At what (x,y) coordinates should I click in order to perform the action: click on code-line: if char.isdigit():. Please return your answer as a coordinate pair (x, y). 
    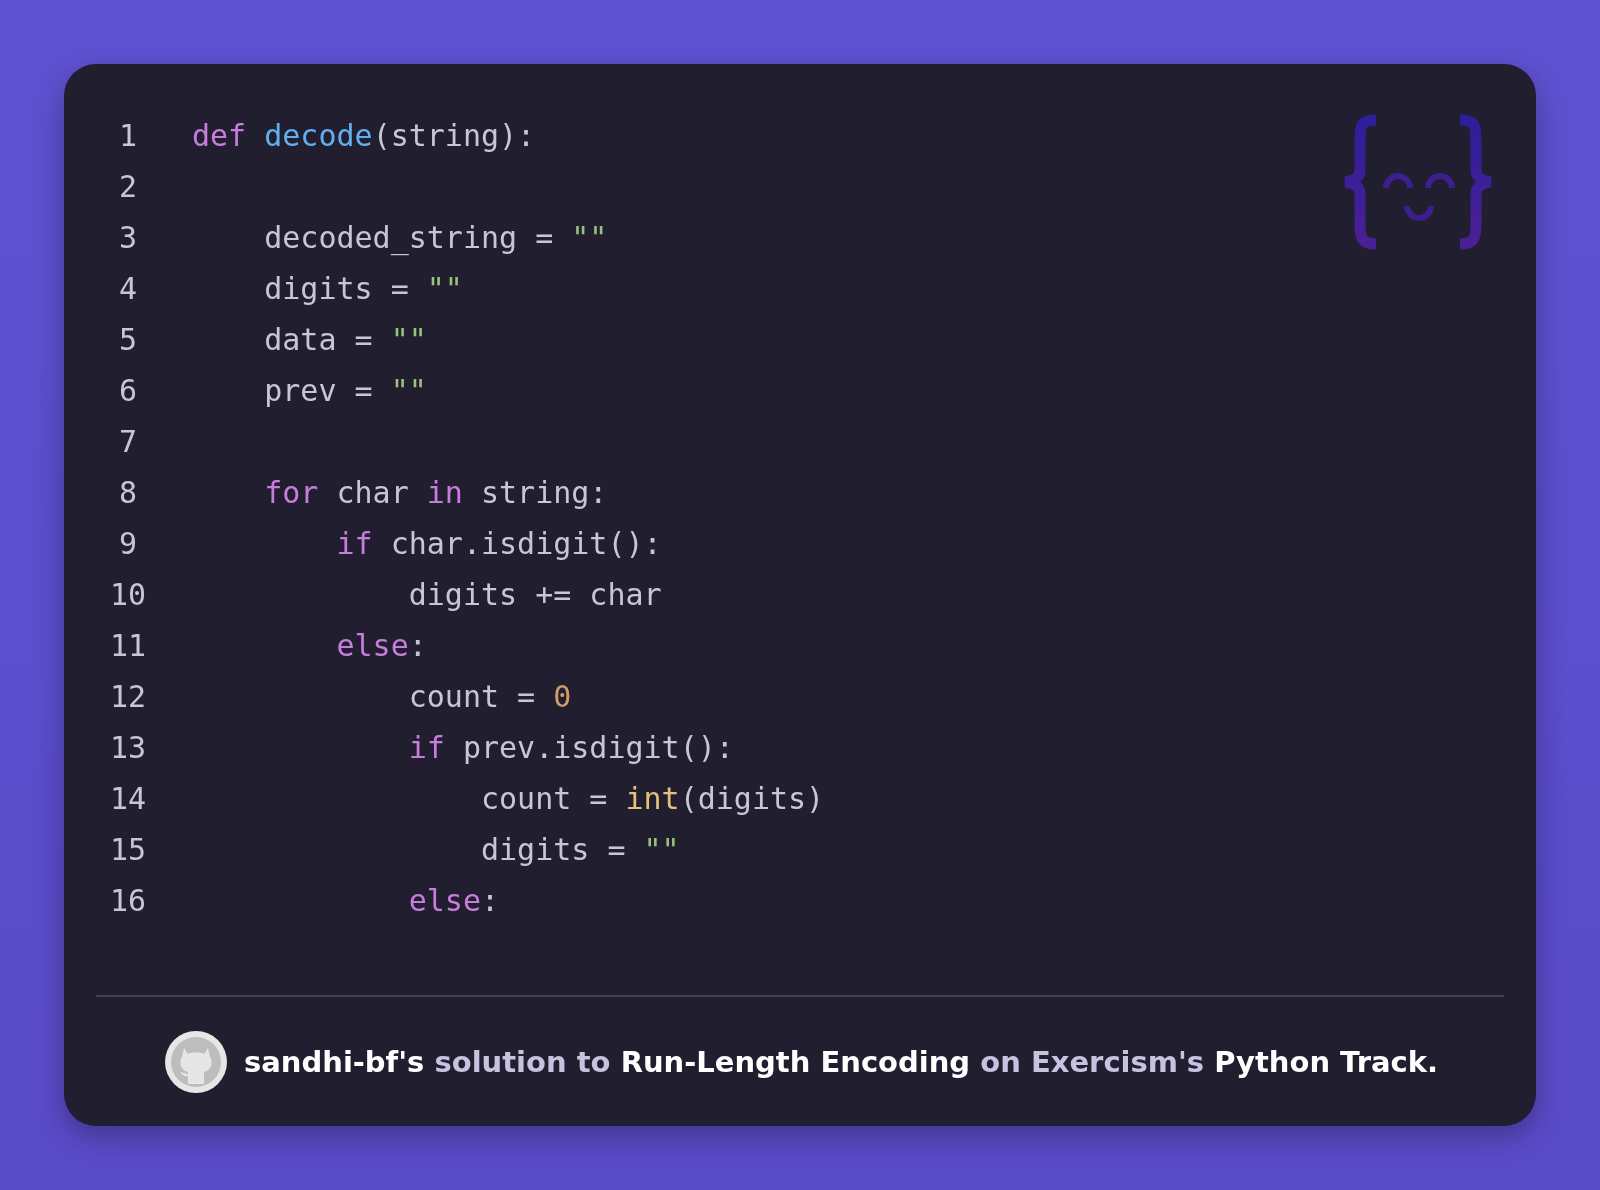
    Looking at the image, I should click on (498, 543).